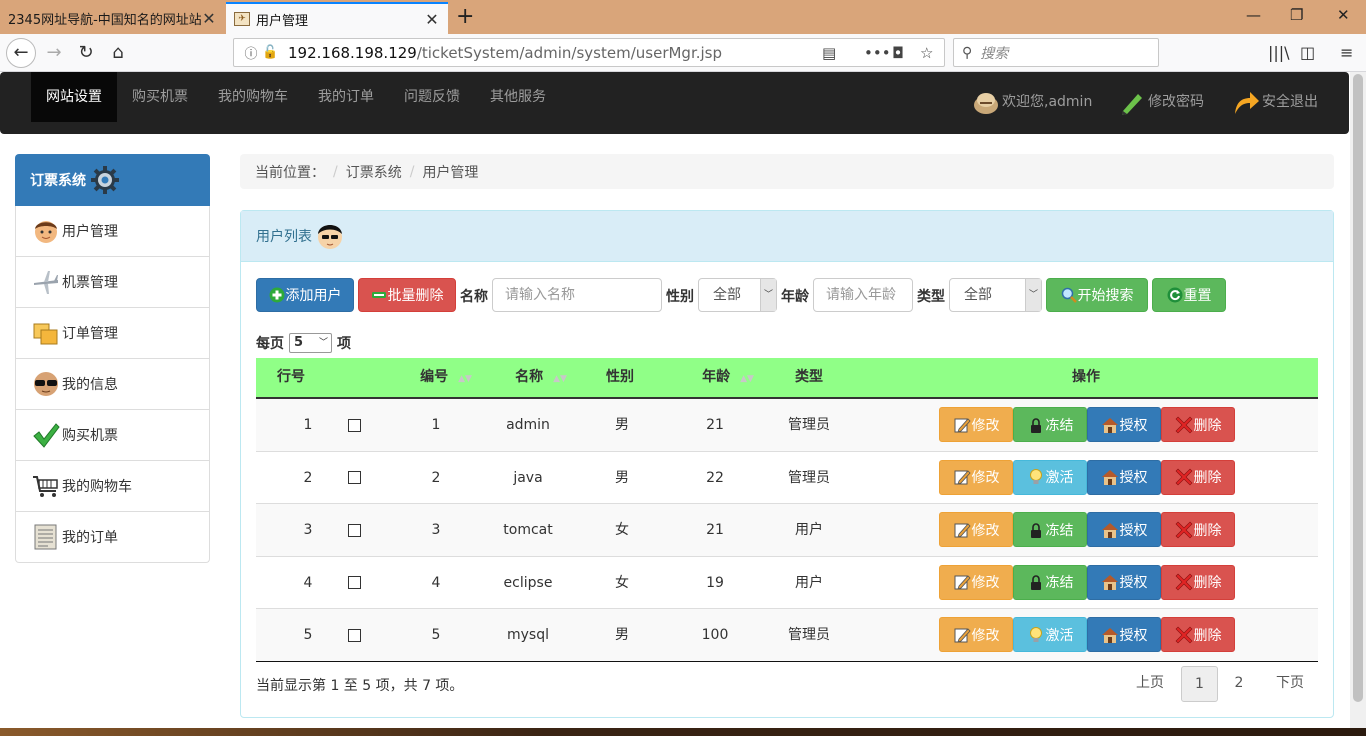 The width and height of the screenshot is (1366, 736). I want to click on col-age: 年龄 ▲▼, so click(728, 377).